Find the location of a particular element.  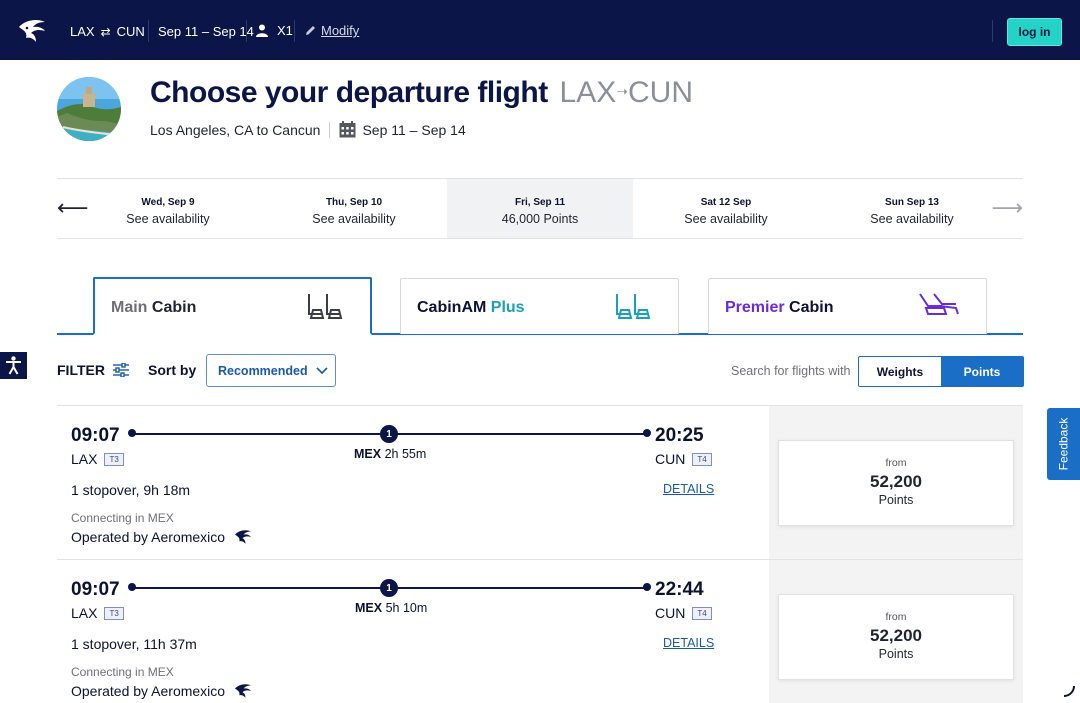

calendar-icon is located at coordinates (347, 129).